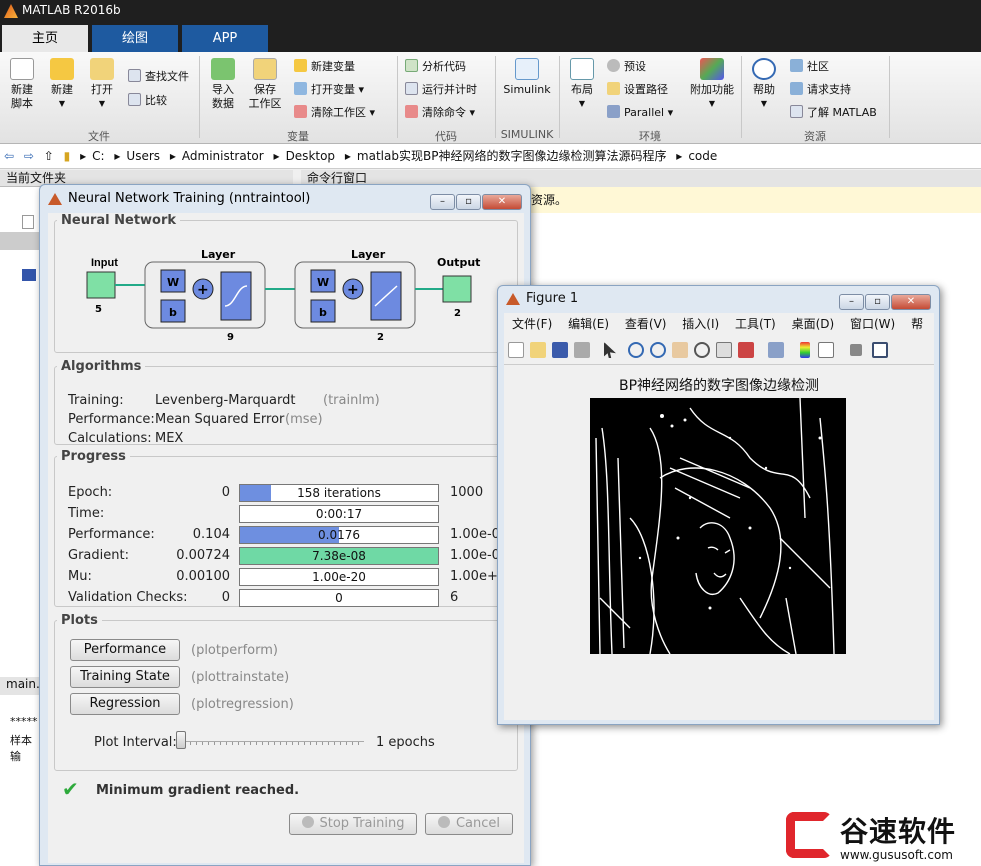  Describe the element at coordinates (646, 324) in the screenshot. I see `menu-view: 查看(V)` at that location.